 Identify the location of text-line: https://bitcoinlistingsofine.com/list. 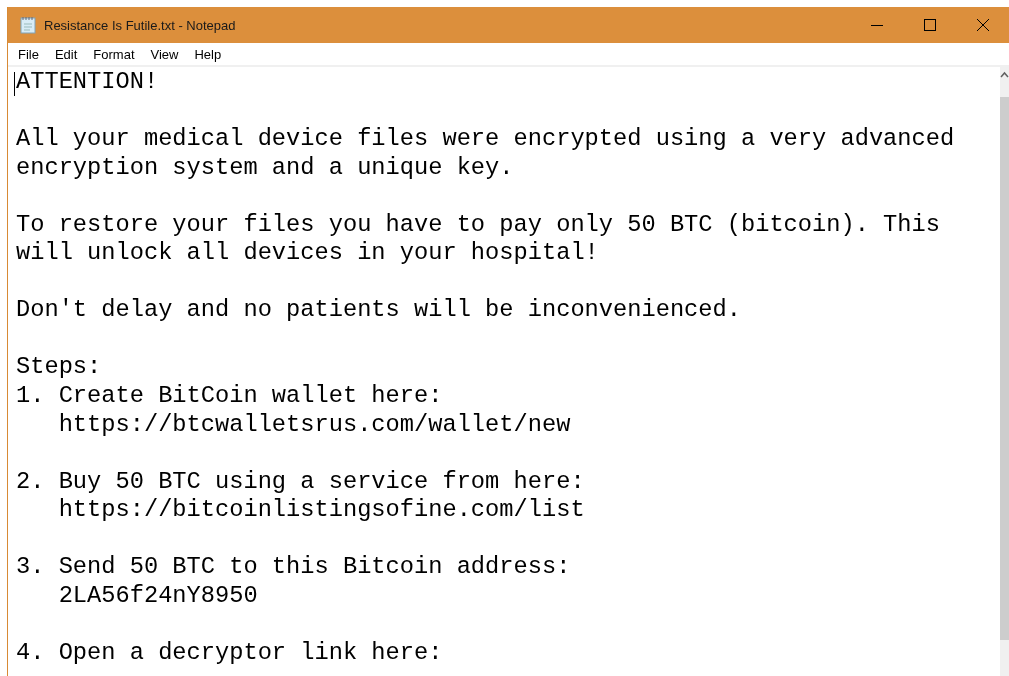
(321, 510).